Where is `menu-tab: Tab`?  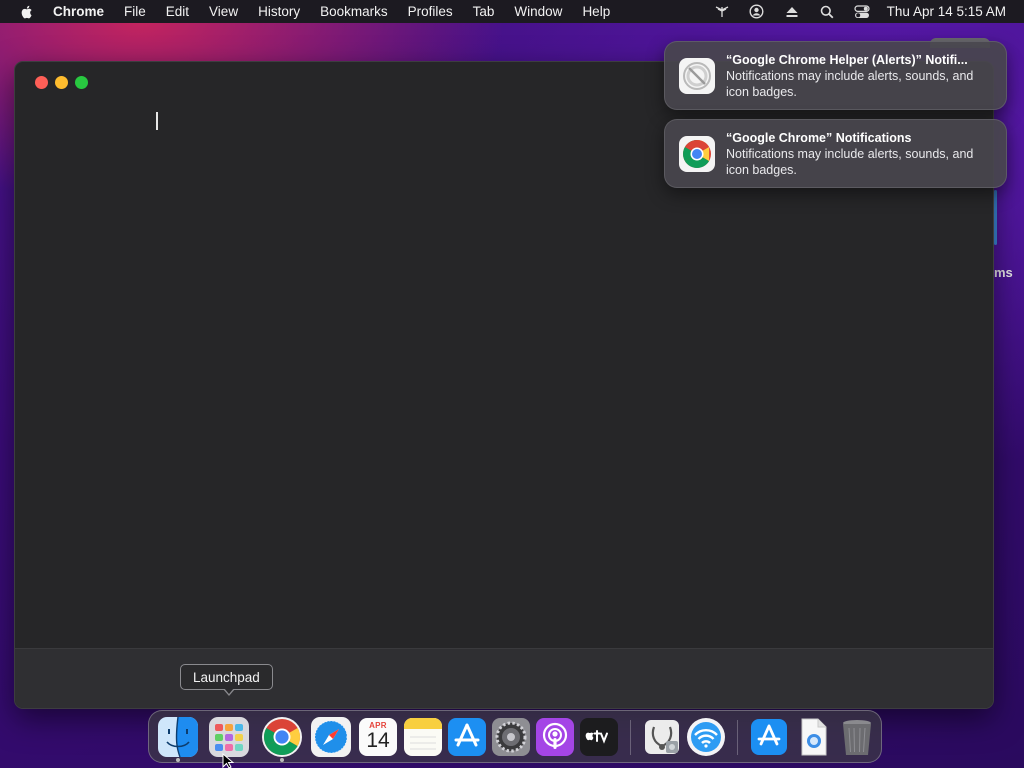
menu-tab: Tab is located at coordinates (484, 11).